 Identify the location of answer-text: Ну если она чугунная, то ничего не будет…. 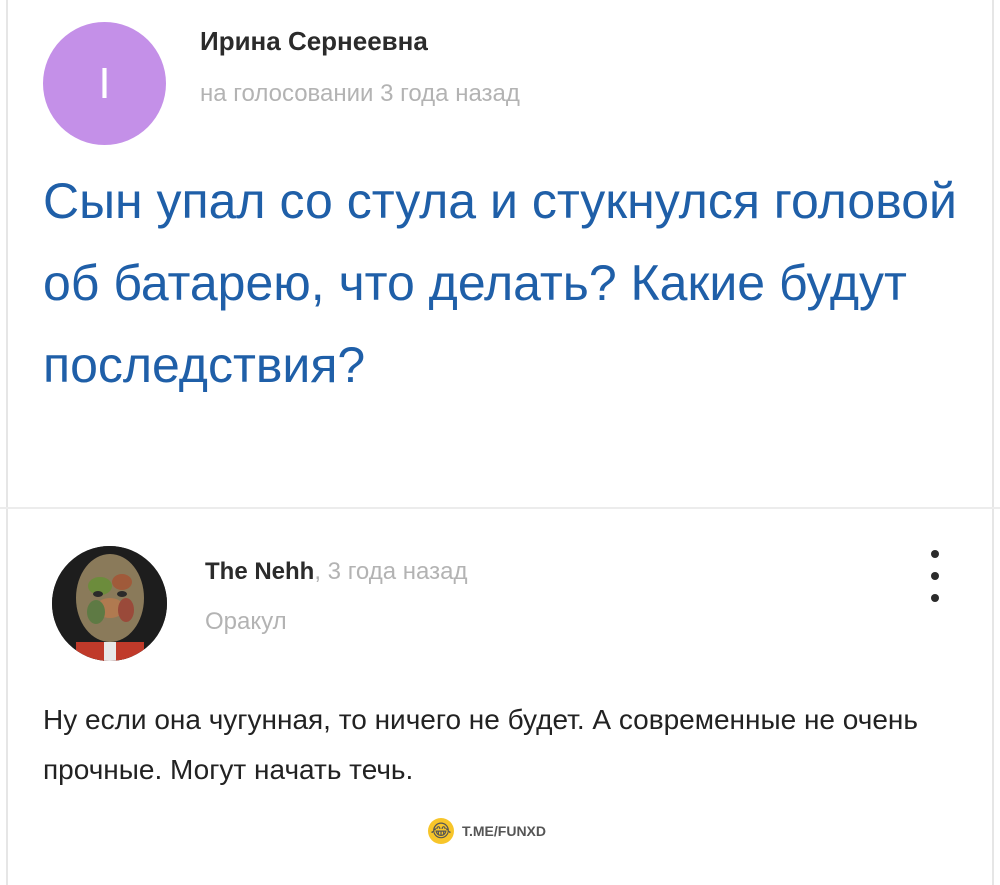
(480, 744).